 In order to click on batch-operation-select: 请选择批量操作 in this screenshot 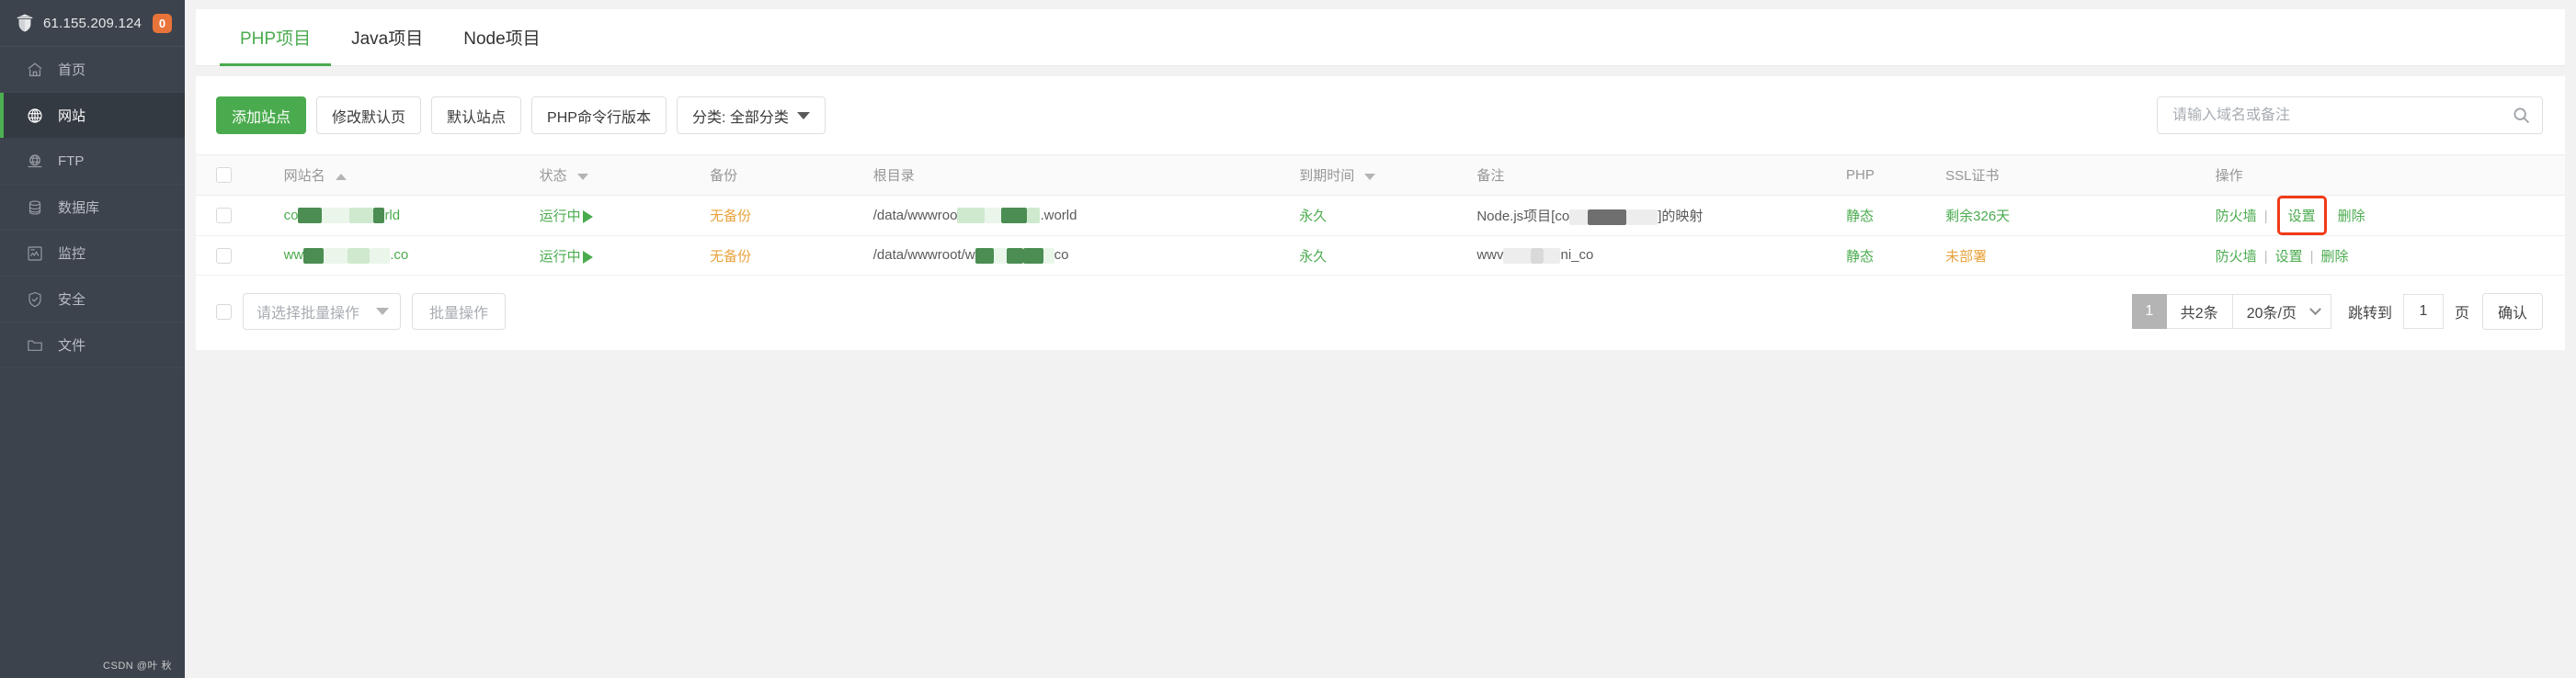, I will do `click(322, 311)`.